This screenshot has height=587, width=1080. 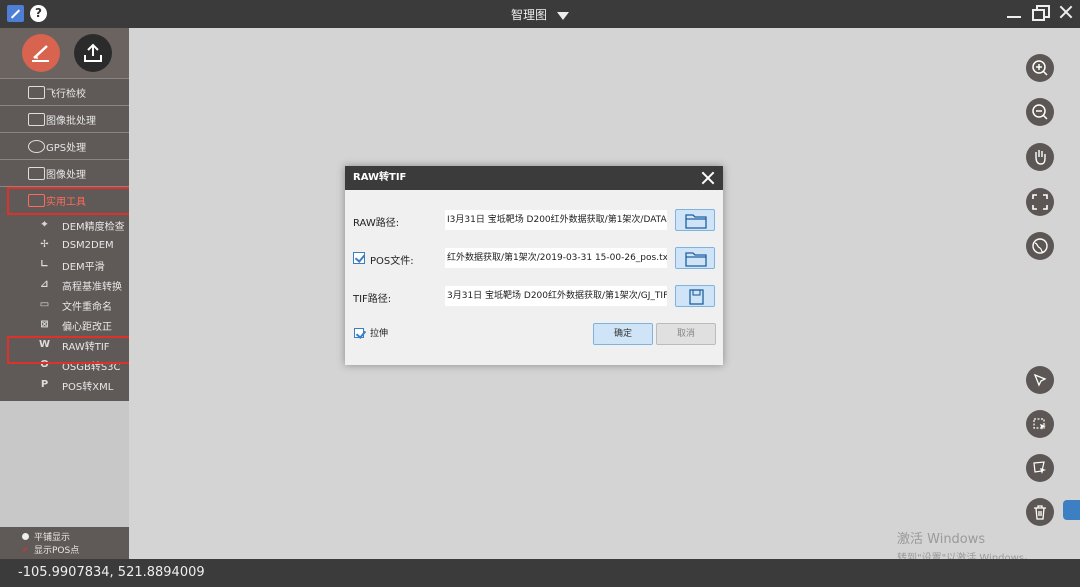 I want to click on globe-button, so click(x=1040, y=246).